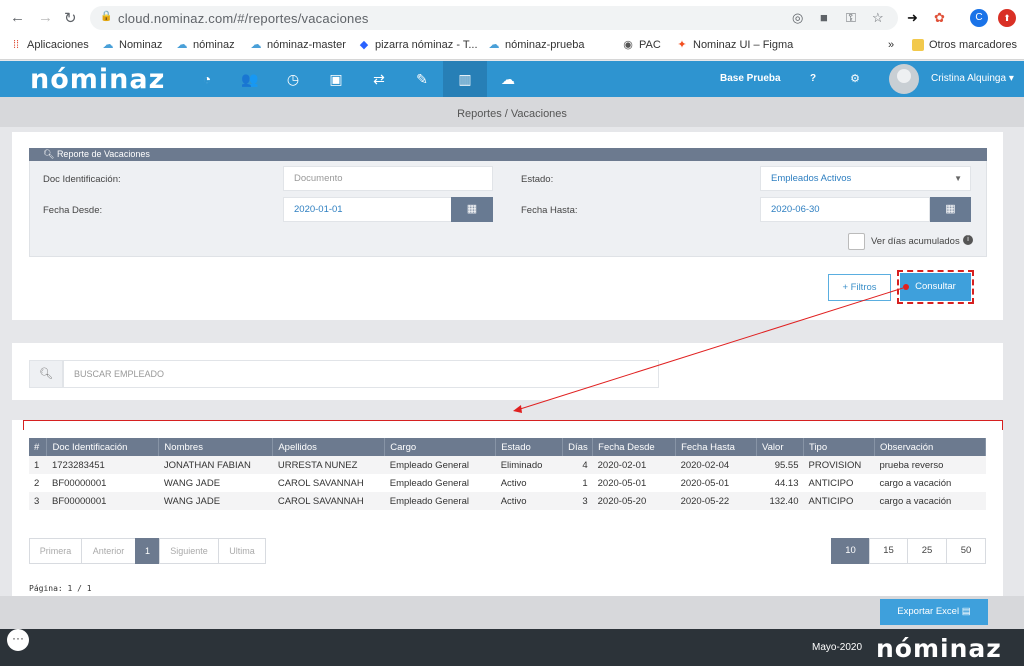  What do you see at coordinates (939, 648) in the screenshot?
I see `footer-logo: nóminaz` at bounding box center [939, 648].